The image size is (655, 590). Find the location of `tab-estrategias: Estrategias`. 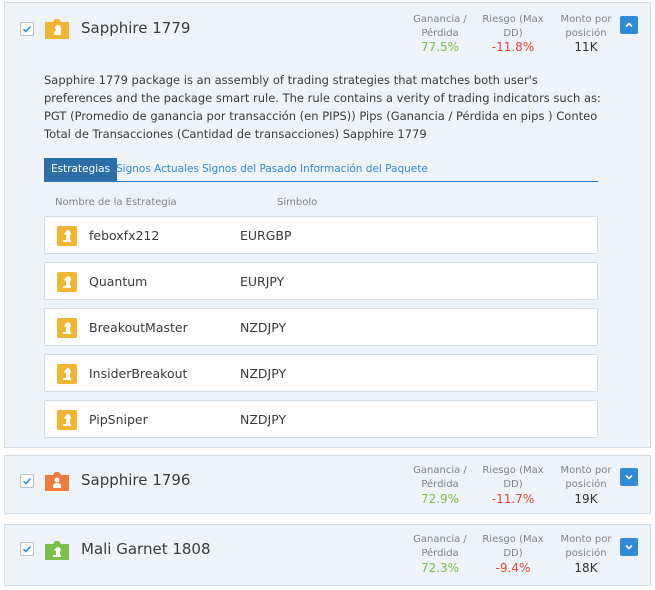

tab-estrategias: Estrategias is located at coordinates (81, 169).